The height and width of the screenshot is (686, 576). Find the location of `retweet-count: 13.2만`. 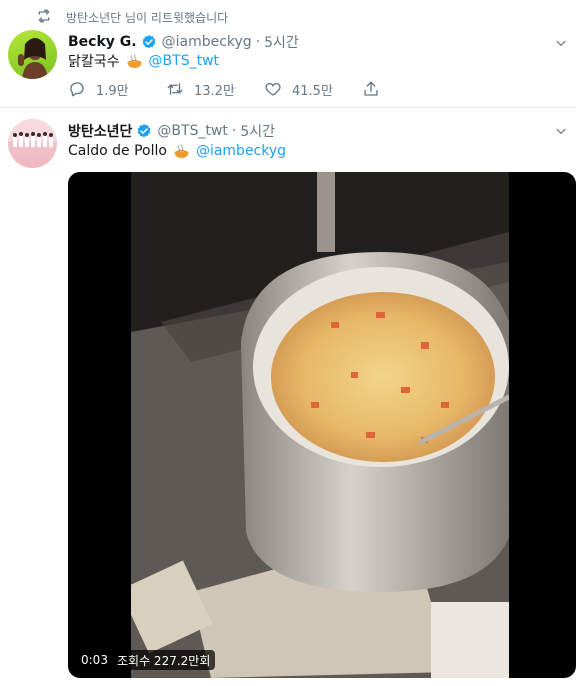

retweet-count: 13.2만 is located at coordinates (214, 91).